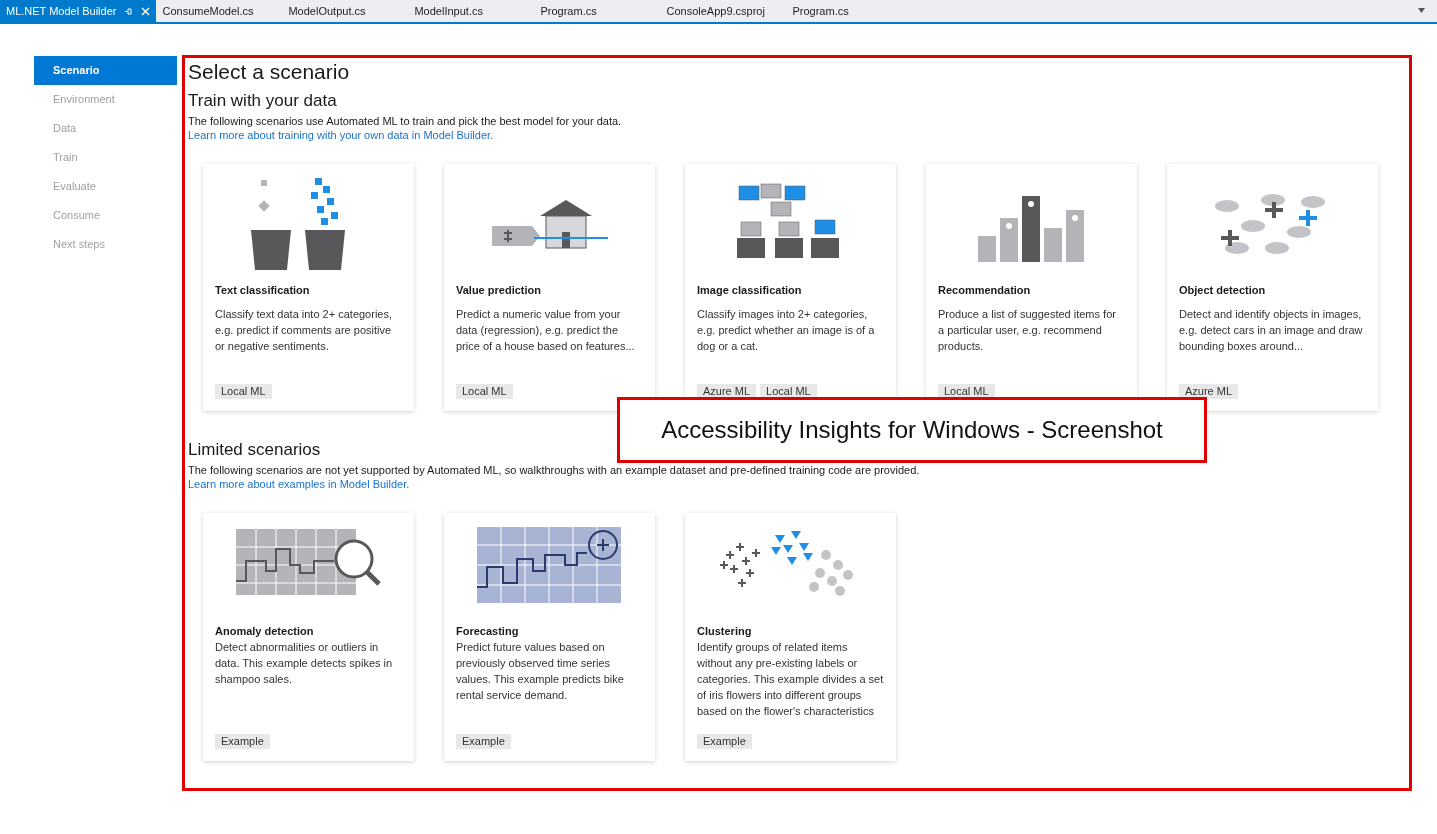 This screenshot has width=1437, height=834. Describe the element at coordinates (554, 470) in the screenshot. I see `section-description: The following scenarios are not yet supported by Automated ML, so walkthroughs with an example dataset and pre-defined training code are provided.` at that location.